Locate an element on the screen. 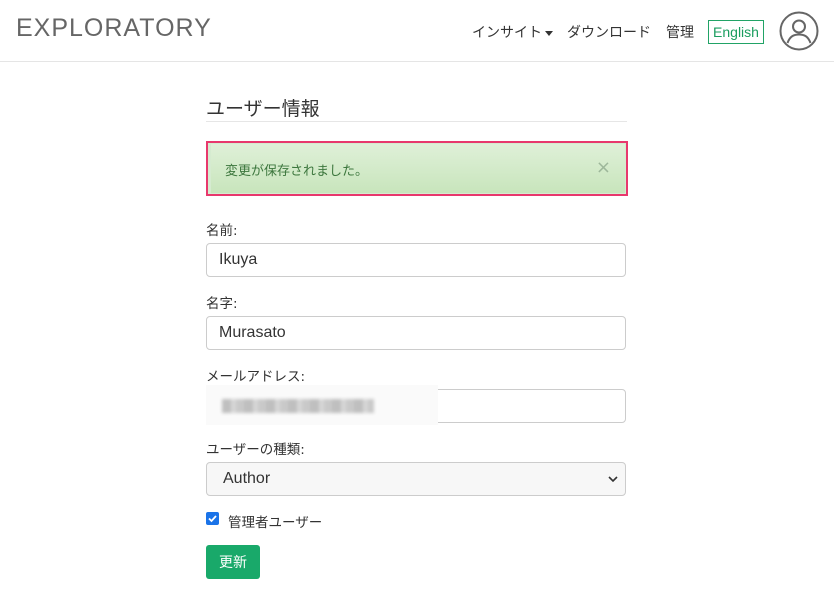 The height and width of the screenshot is (604, 834). user-type-selected-value: Author is located at coordinates (247, 478).